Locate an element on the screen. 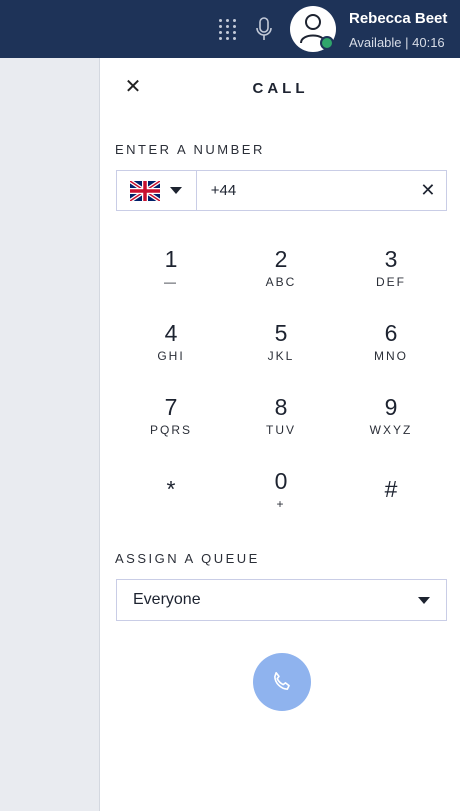 The width and height of the screenshot is (460, 811). clear-icon: ✕ is located at coordinates (428, 190).